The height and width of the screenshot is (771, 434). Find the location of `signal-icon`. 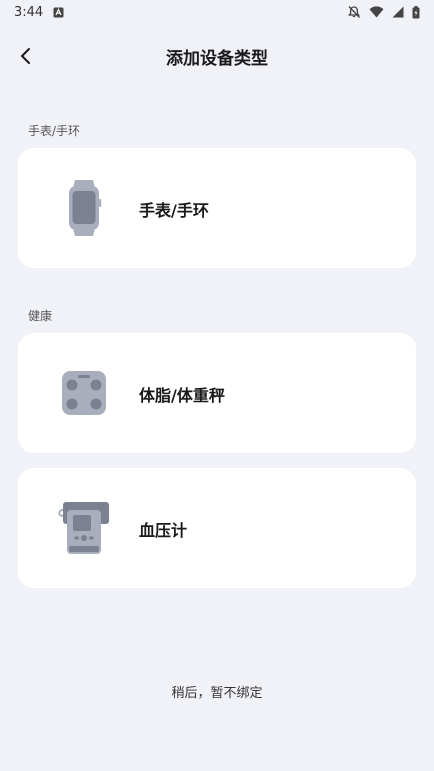

signal-icon is located at coordinates (398, 12).